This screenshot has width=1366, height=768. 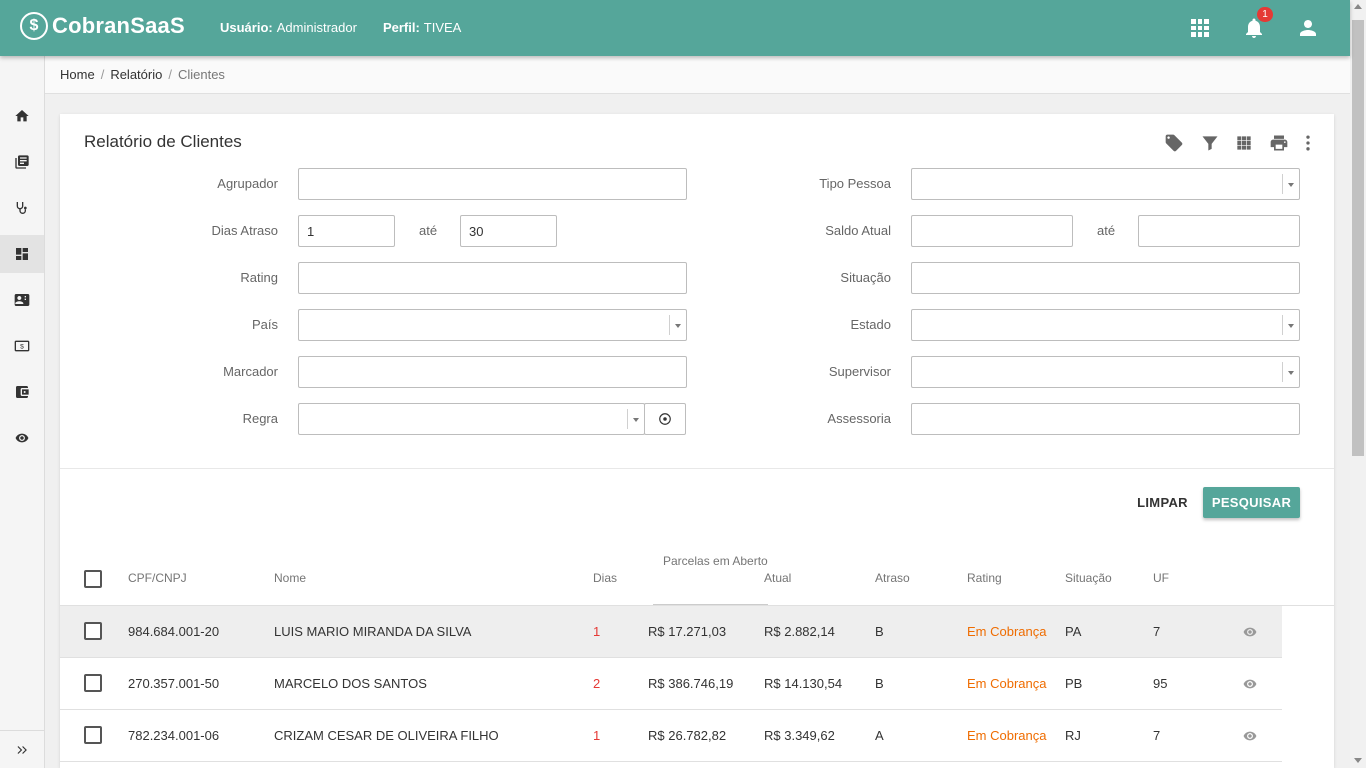 What do you see at coordinates (1073, 631) in the screenshot?
I see `cell-situation: PA` at bounding box center [1073, 631].